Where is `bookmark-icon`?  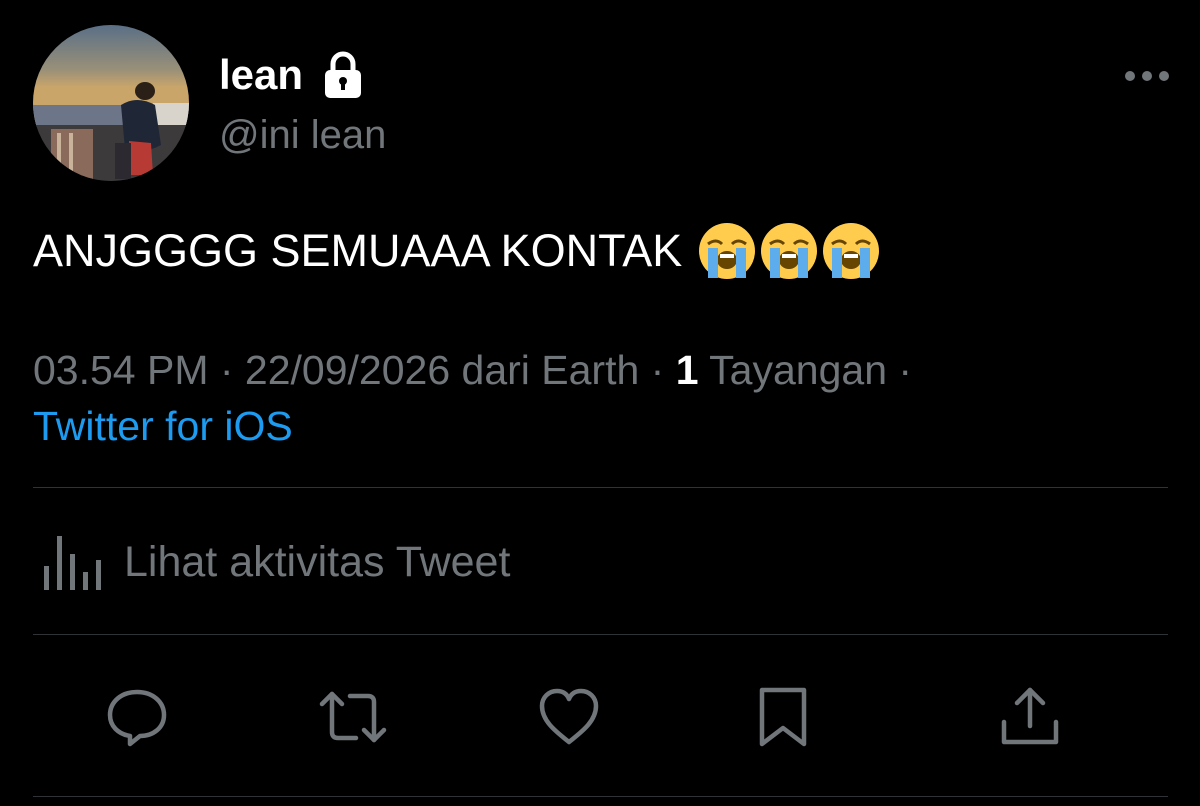 bookmark-icon is located at coordinates (783, 717).